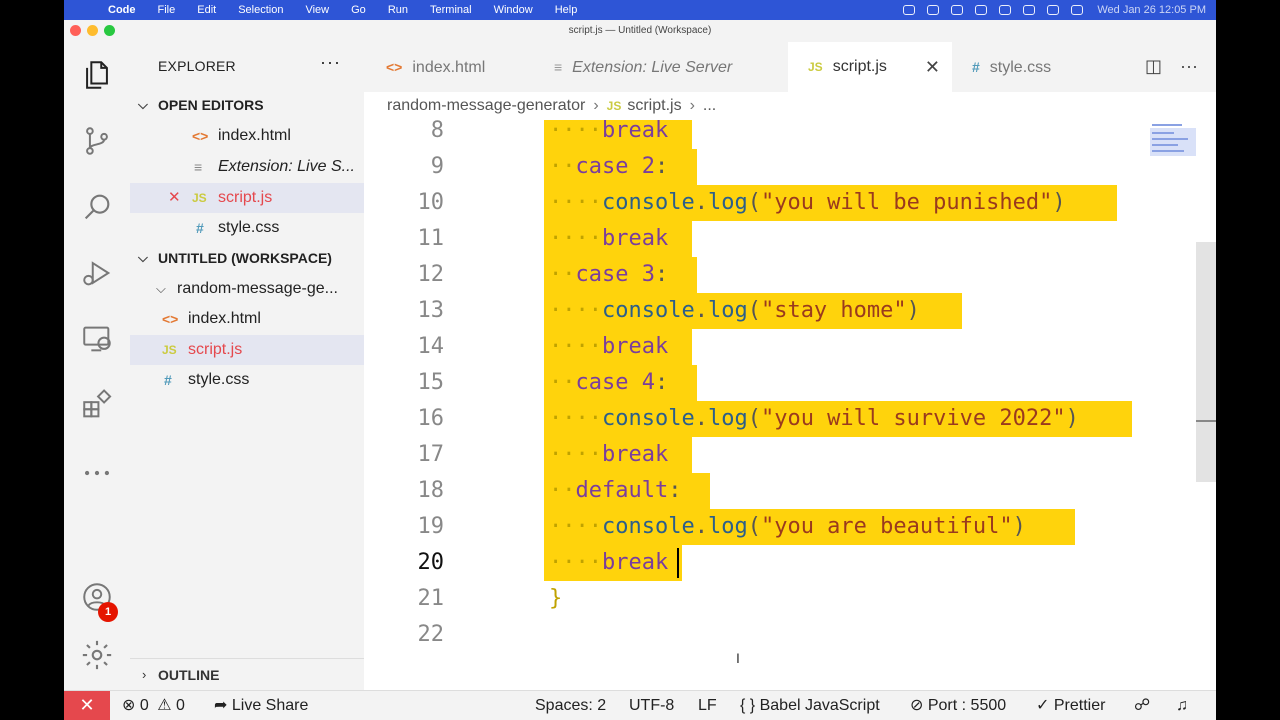 The image size is (1280, 720). Describe the element at coordinates (810, 705) in the screenshot. I see `language-mode-button: { } Babel JavaScript` at that location.